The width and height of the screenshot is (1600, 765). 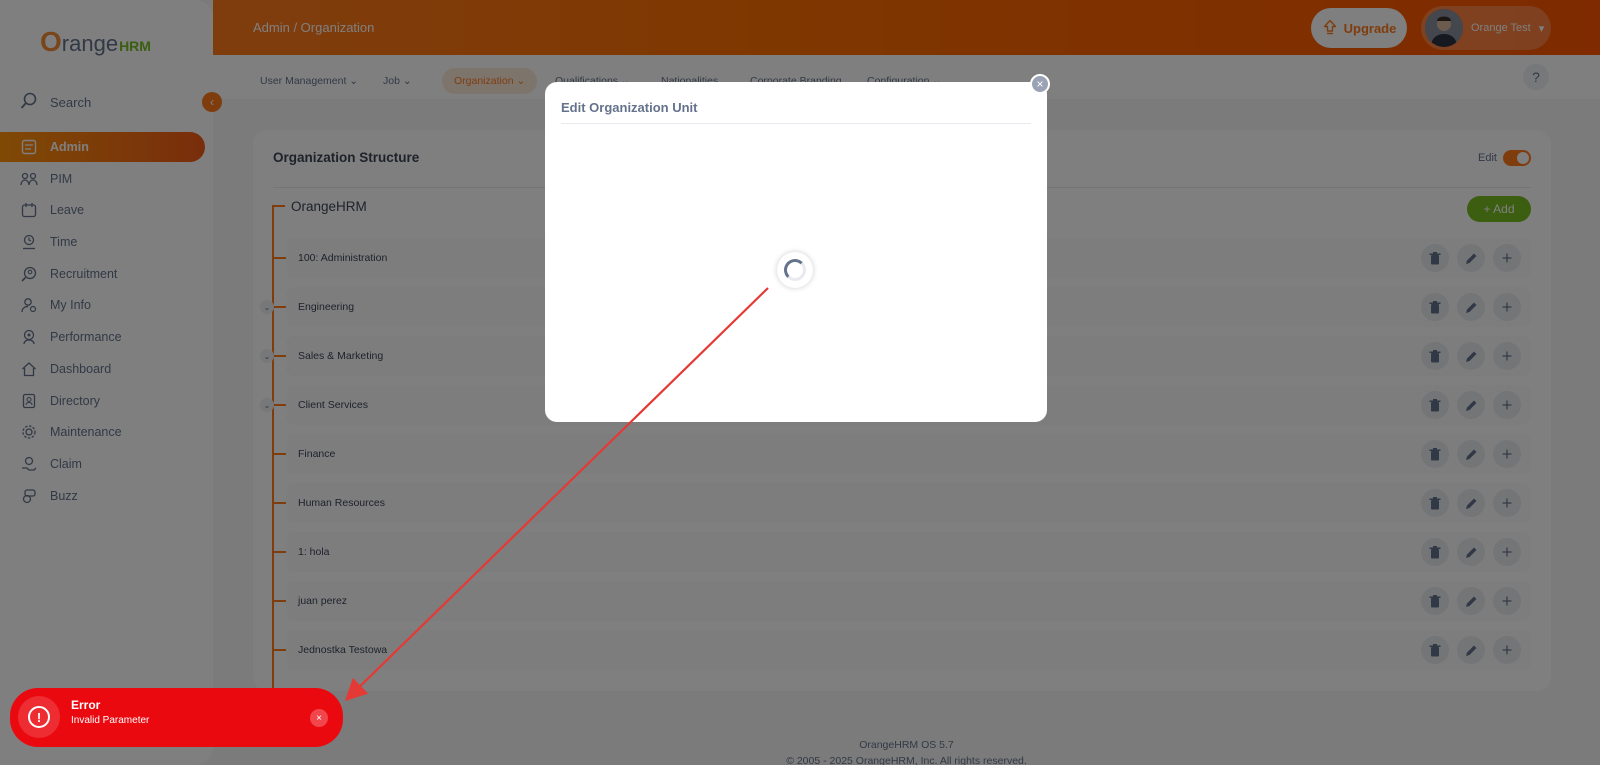 I want to click on alert-icon: !, so click(x=39, y=717).